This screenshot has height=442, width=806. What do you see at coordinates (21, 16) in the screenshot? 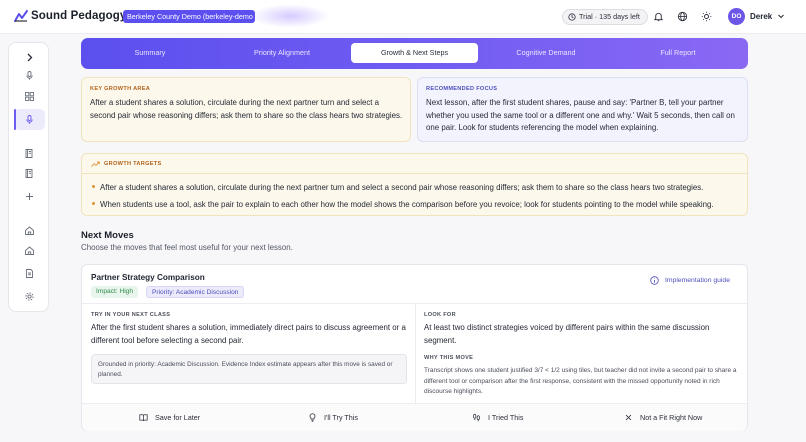
I see `logo-icon` at bounding box center [21, 16].